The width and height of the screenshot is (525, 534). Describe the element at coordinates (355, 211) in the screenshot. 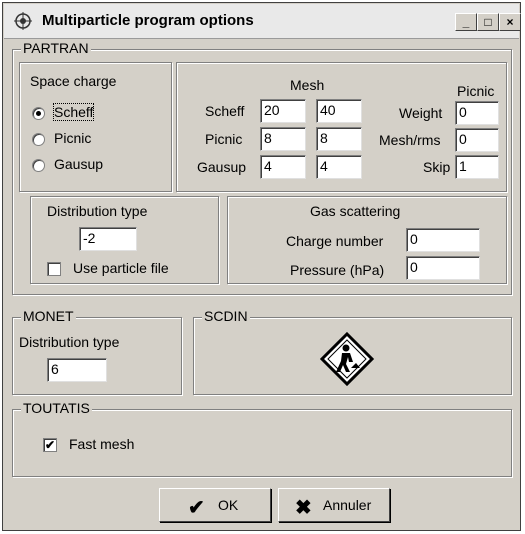

I see `gas-scattering-title: Gas scattering` at that location.